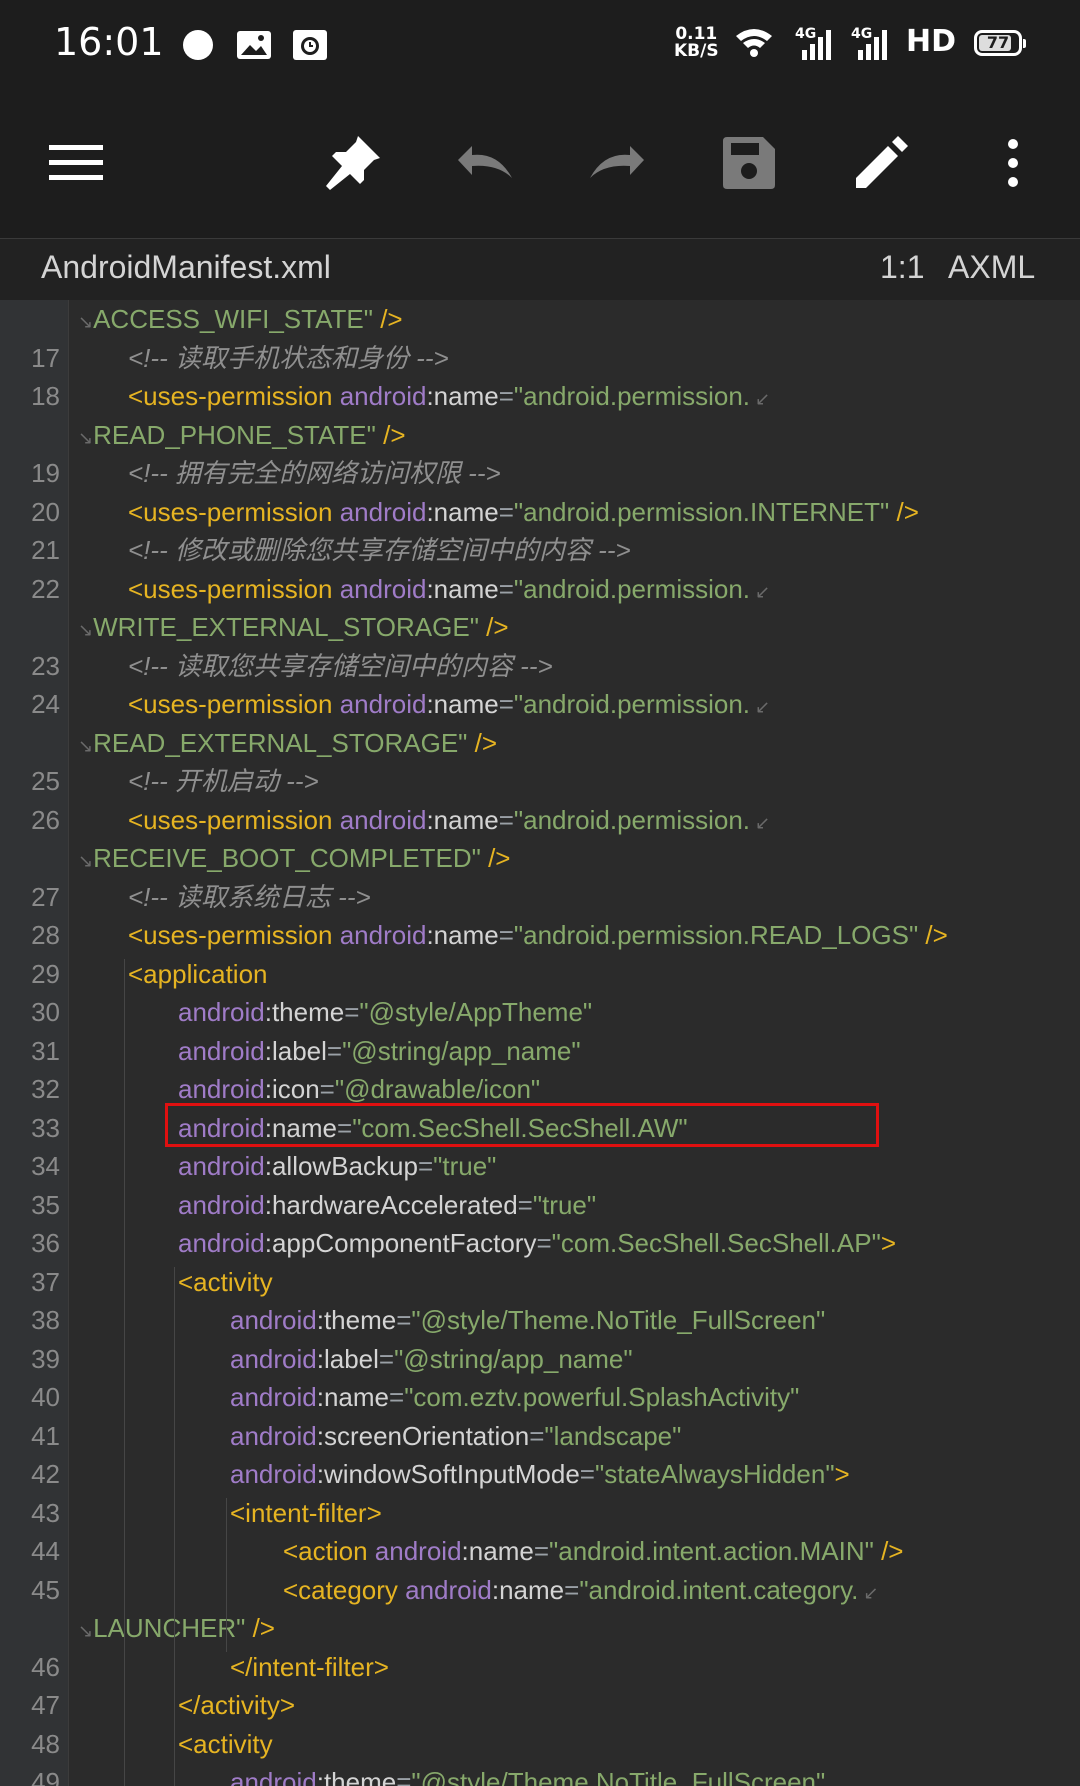 The image size is (1080, 1786). What do you see at coordinates (618, 1776) in the screenshot?
I see `token-val: "@style/Theme.NoTitle_FullScreen"` at bounding box center [618, 1776].